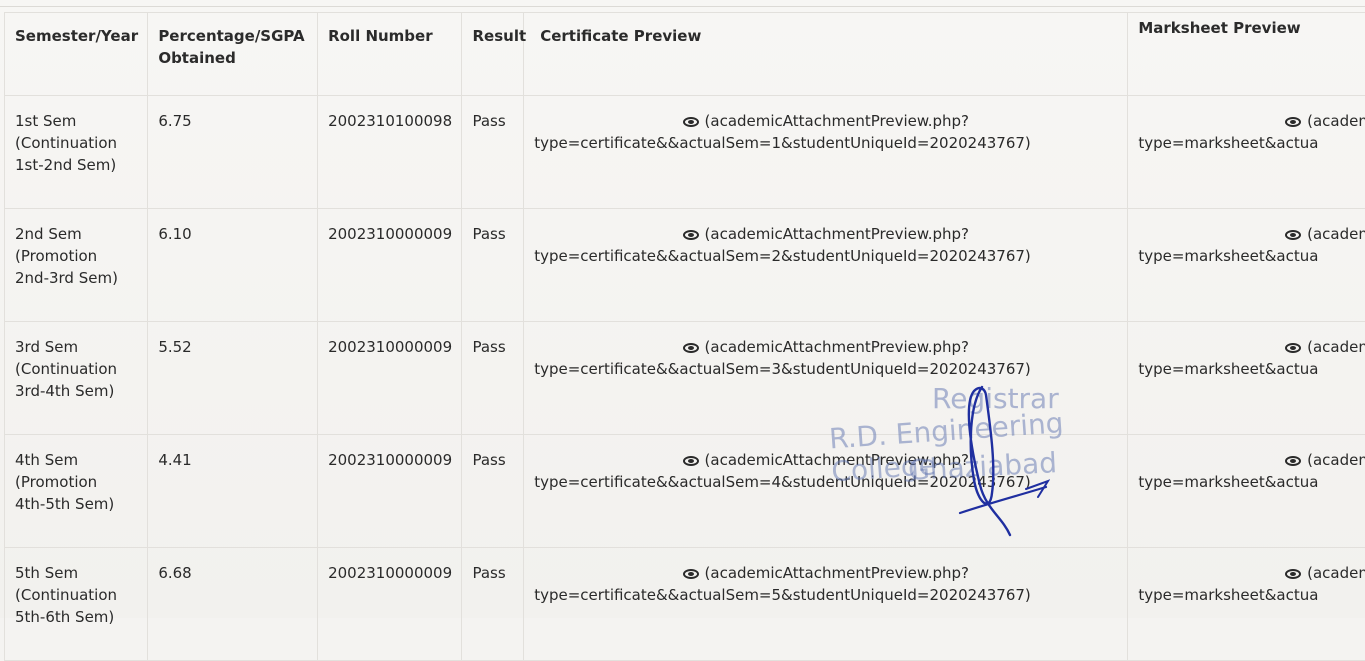  I want to click on semester-range: 4th-5th Sem), so click(64, 504).